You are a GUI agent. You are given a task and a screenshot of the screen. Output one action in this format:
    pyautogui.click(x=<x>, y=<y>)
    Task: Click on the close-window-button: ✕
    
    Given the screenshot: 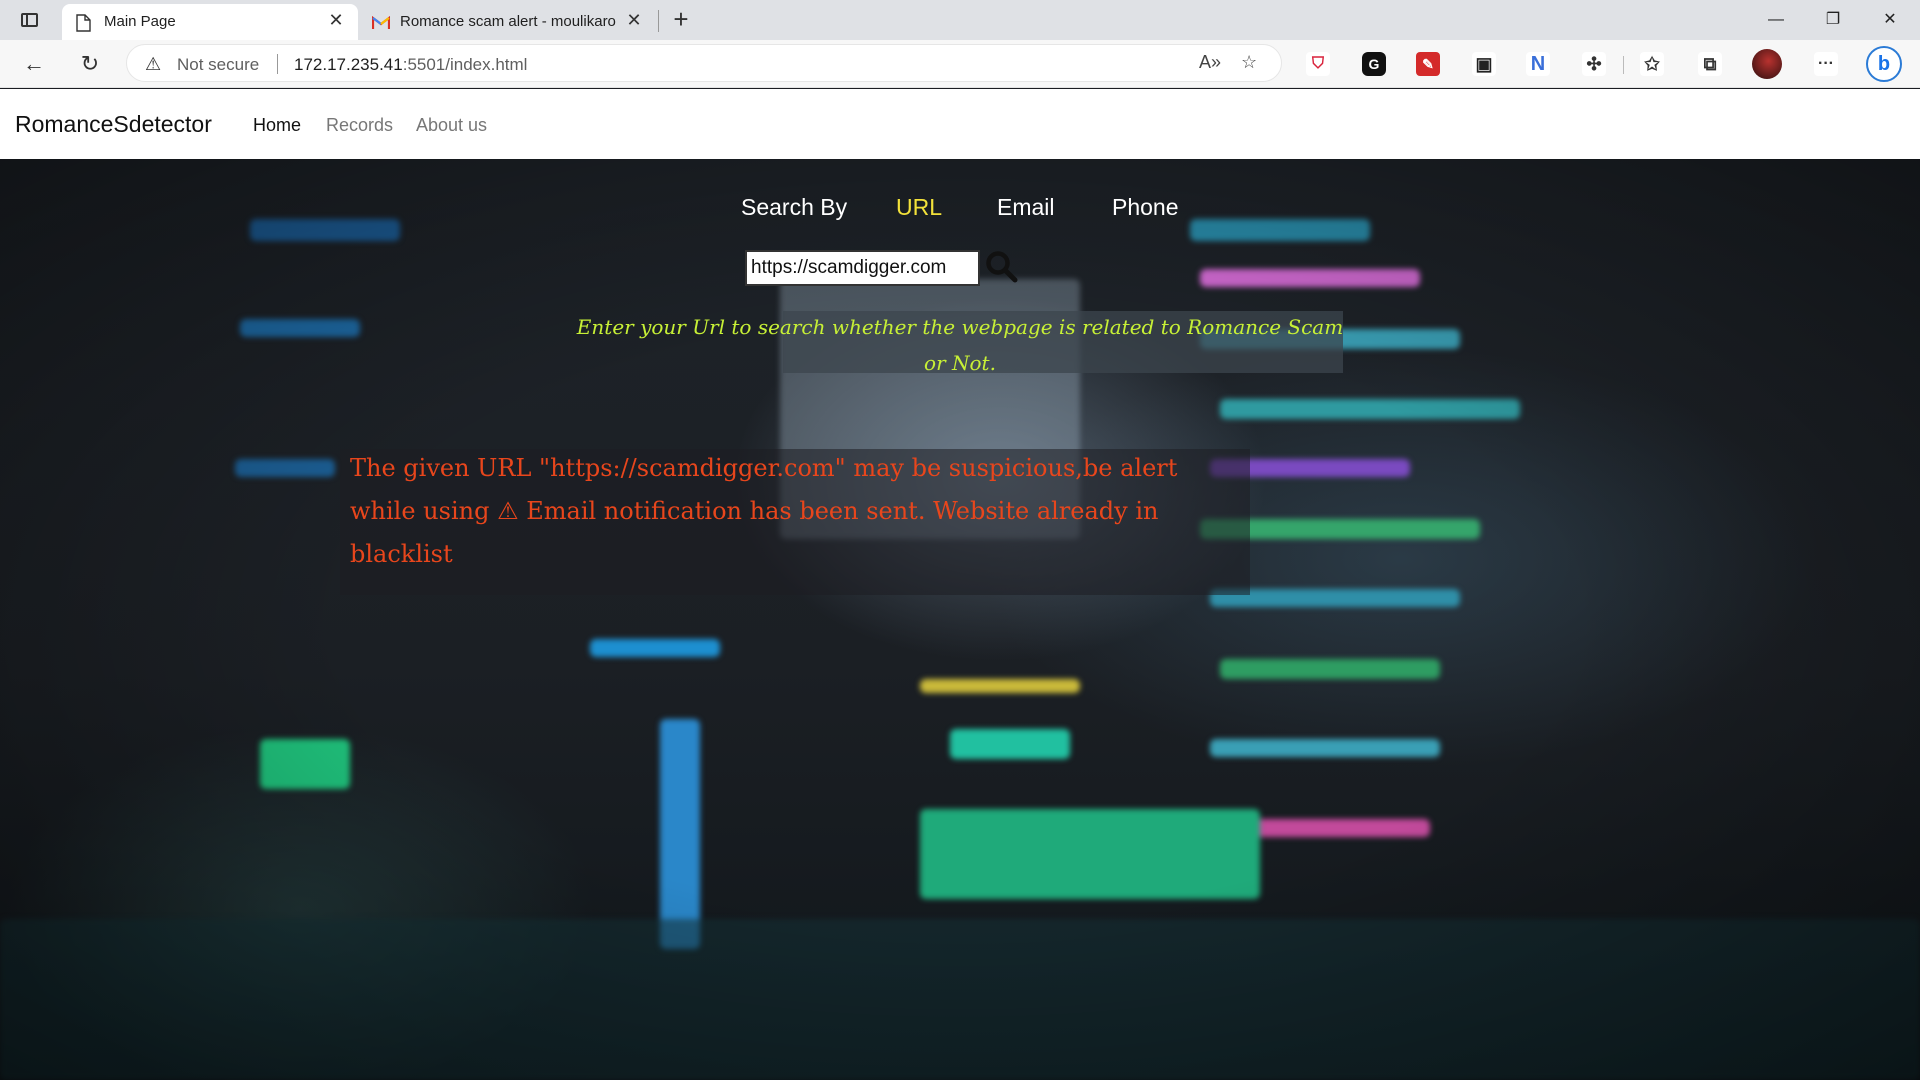 What is the action you would take?
    pyautogui.click(x=1890, y=20)
    